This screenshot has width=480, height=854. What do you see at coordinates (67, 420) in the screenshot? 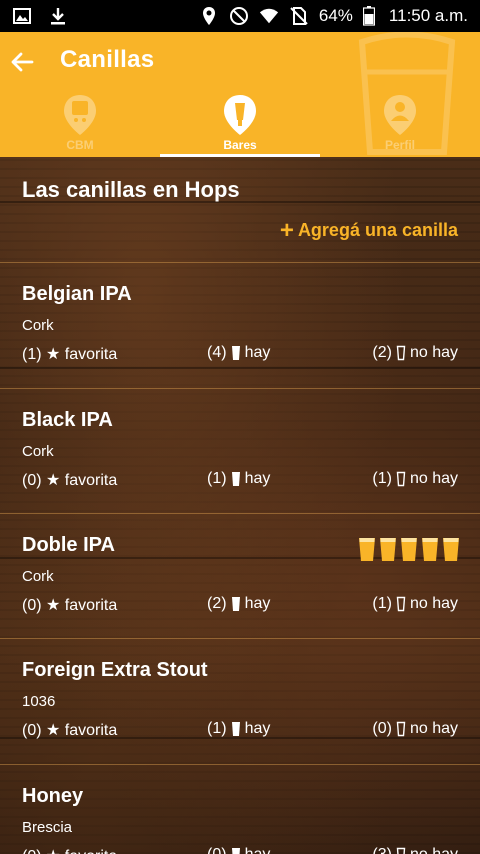
I see `tap-name: Black IPA` at bounding box center [67, 420].